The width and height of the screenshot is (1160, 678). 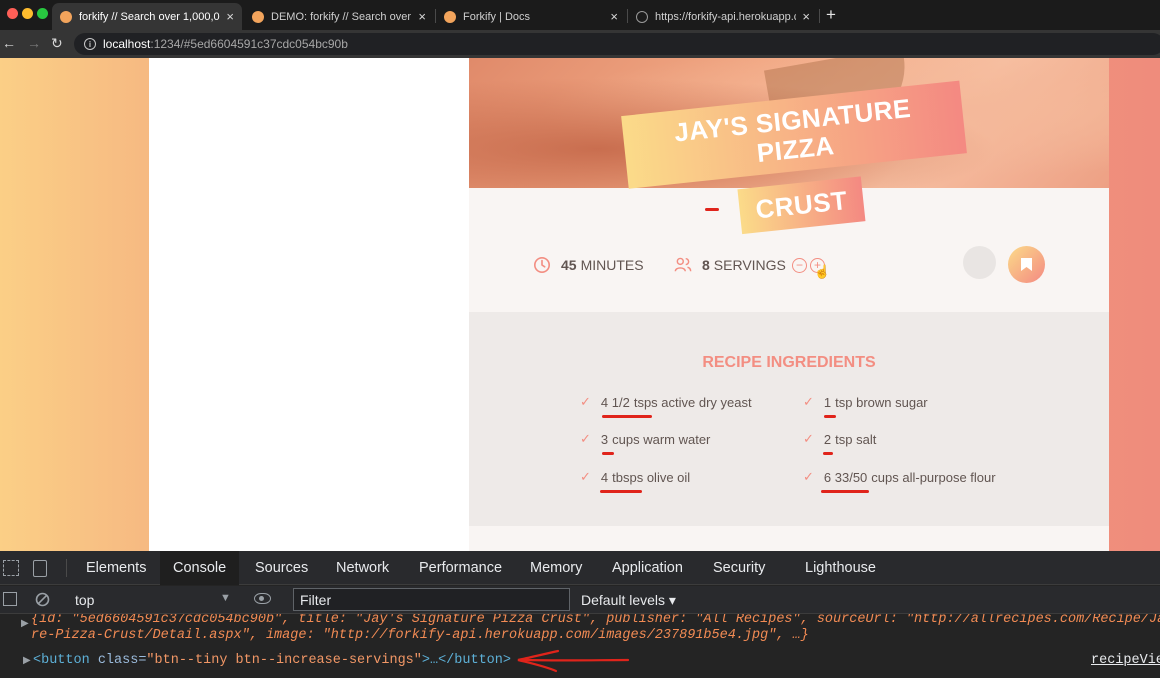 I want to click on cooking-time: 45 MINUTES, so click(x=588, y=265).